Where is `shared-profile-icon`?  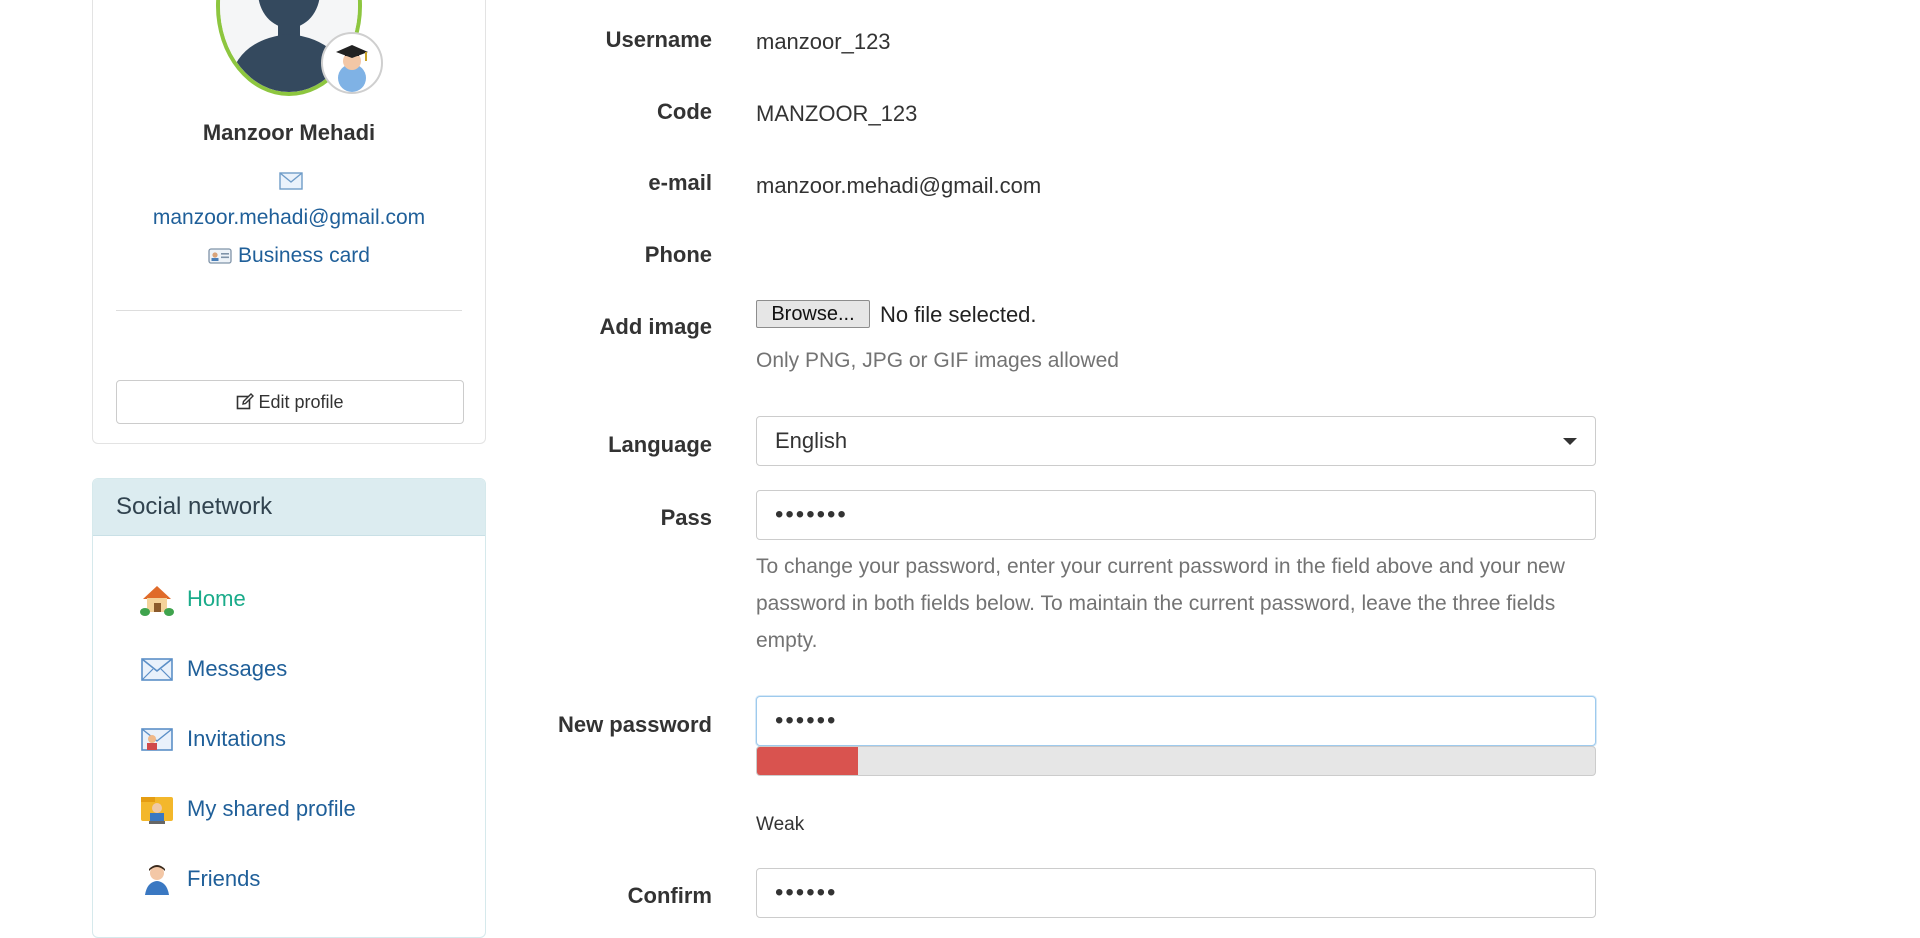 shared-profile-icon is located at coordinates (157, 810).